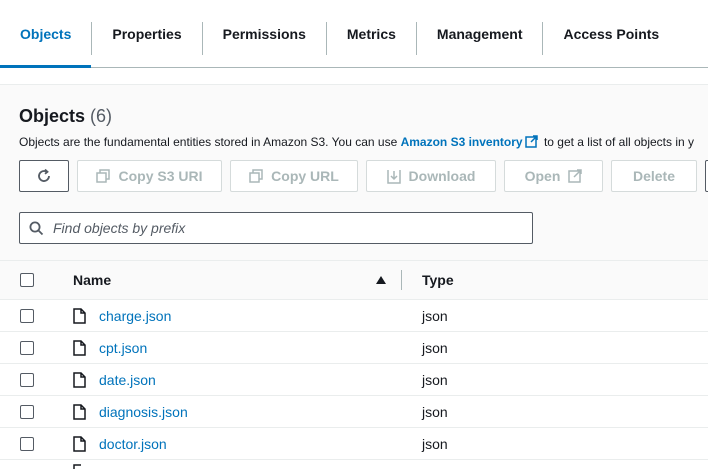  I want to click on tab-objects: Objects, so click(46, 34).